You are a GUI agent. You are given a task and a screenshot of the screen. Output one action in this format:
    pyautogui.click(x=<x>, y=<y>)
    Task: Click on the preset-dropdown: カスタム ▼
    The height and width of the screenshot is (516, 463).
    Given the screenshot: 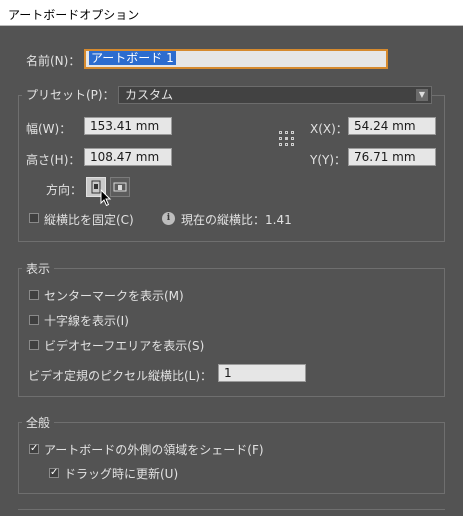 What is the action you would take?
    pyautogui.click(x=275, y=95)
    